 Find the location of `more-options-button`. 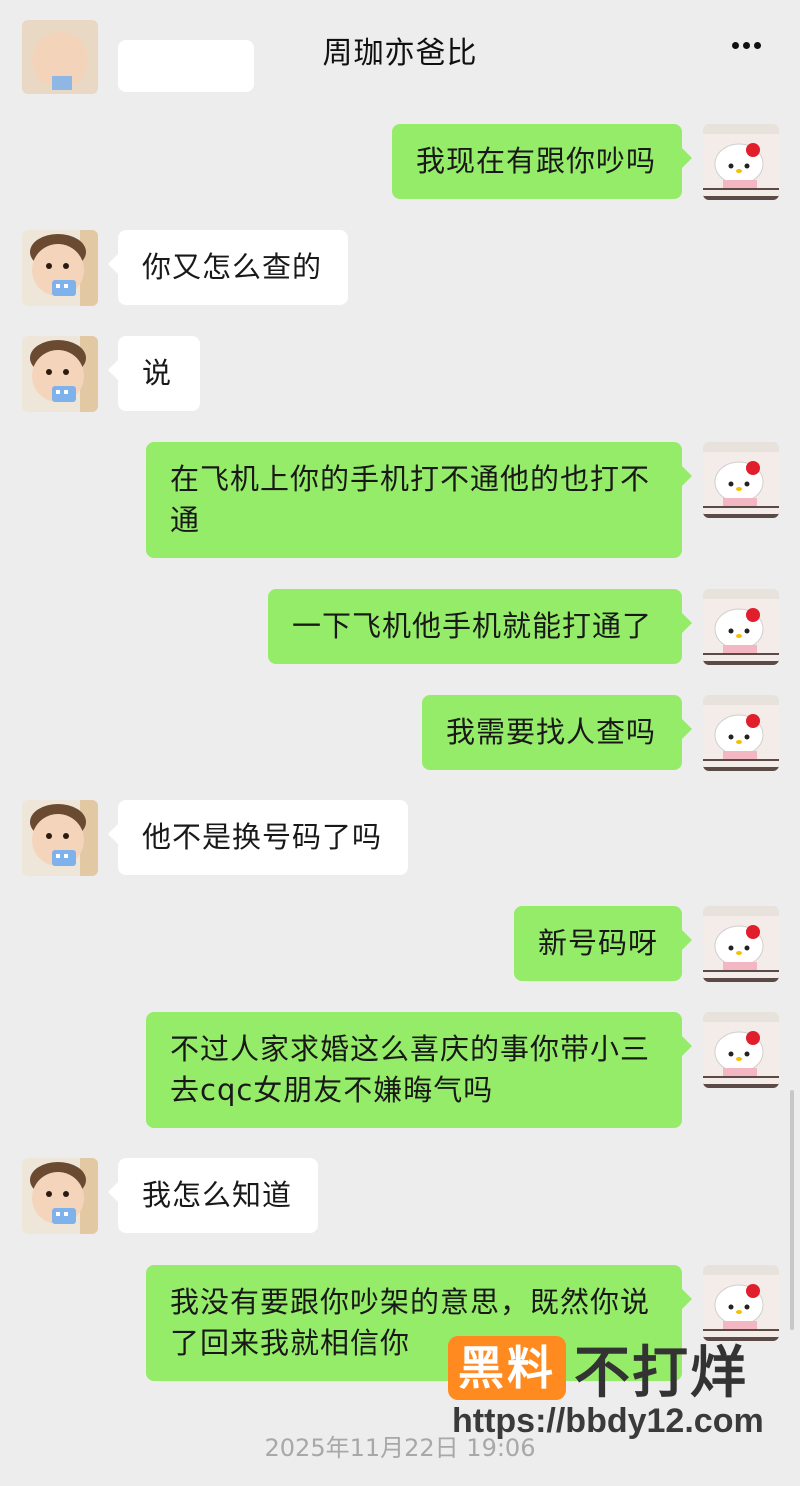

more-options-button is located at coordinates (752, 45).